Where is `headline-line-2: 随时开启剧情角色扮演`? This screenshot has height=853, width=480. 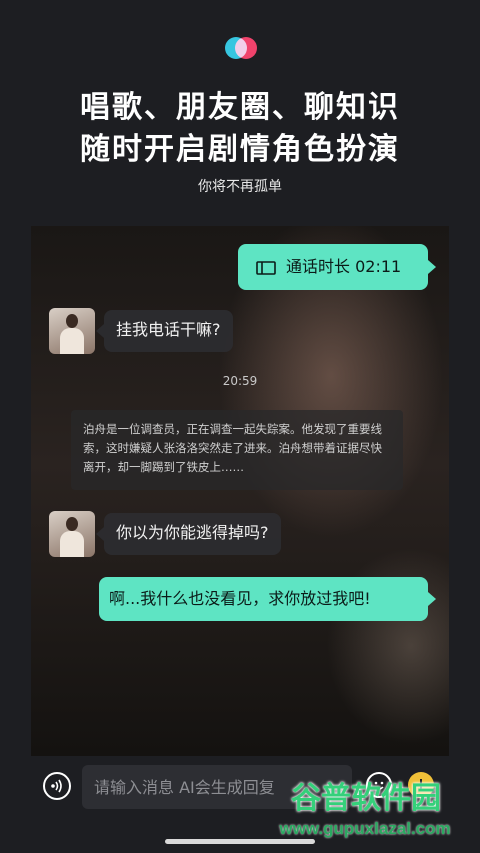 headline-line-2: 随时开启剧情角色扮演 is located at coordinates (240, 149).